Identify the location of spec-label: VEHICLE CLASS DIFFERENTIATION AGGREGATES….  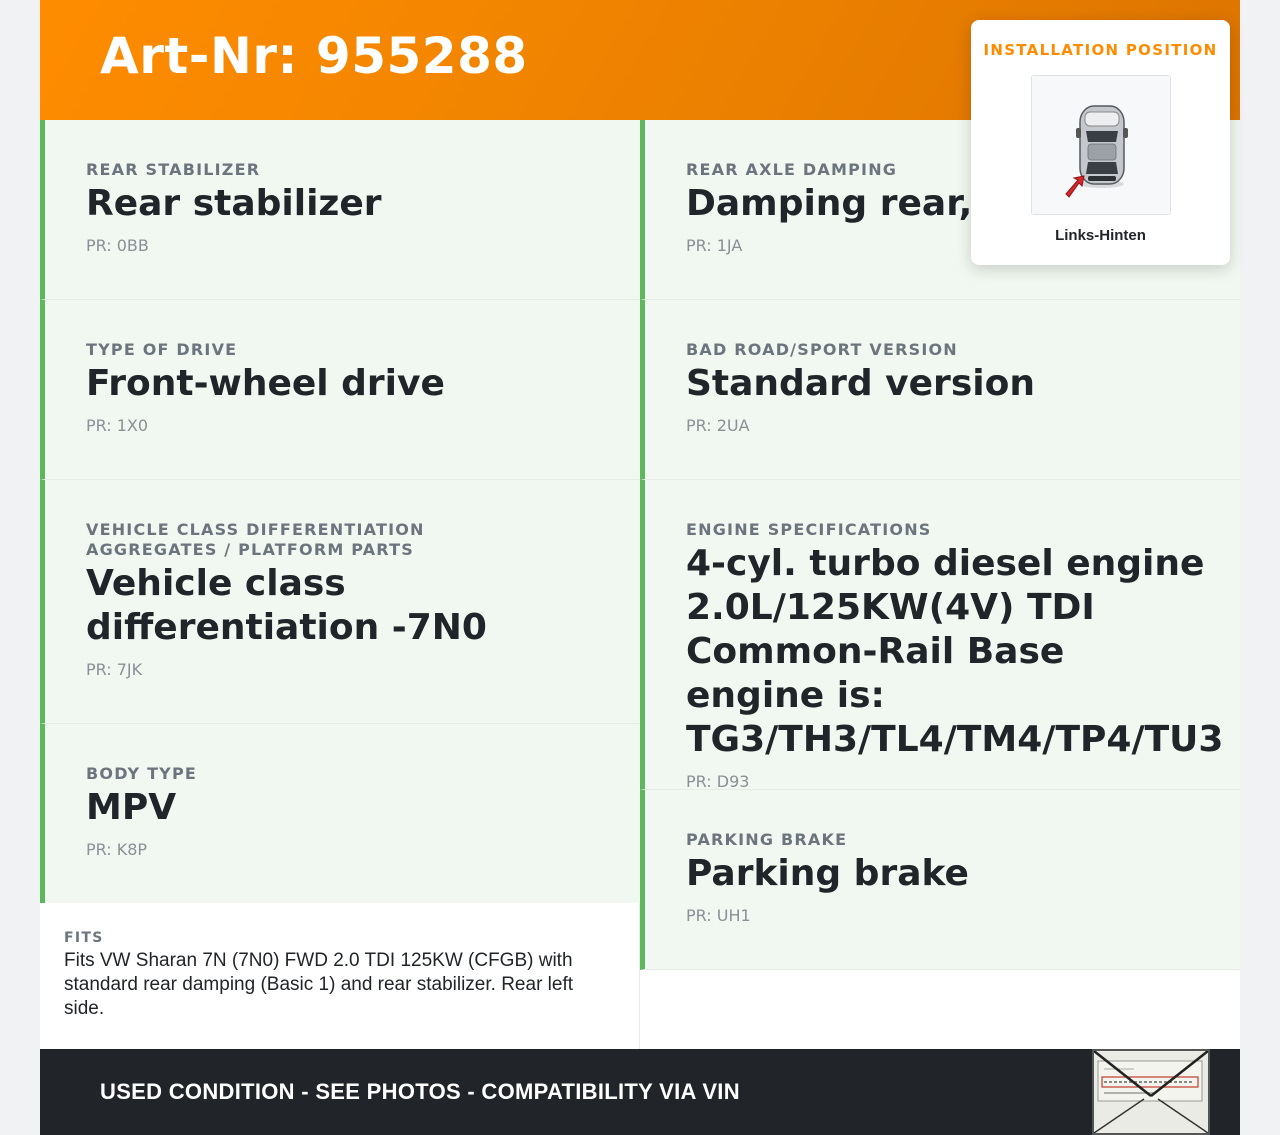
(255, 539).